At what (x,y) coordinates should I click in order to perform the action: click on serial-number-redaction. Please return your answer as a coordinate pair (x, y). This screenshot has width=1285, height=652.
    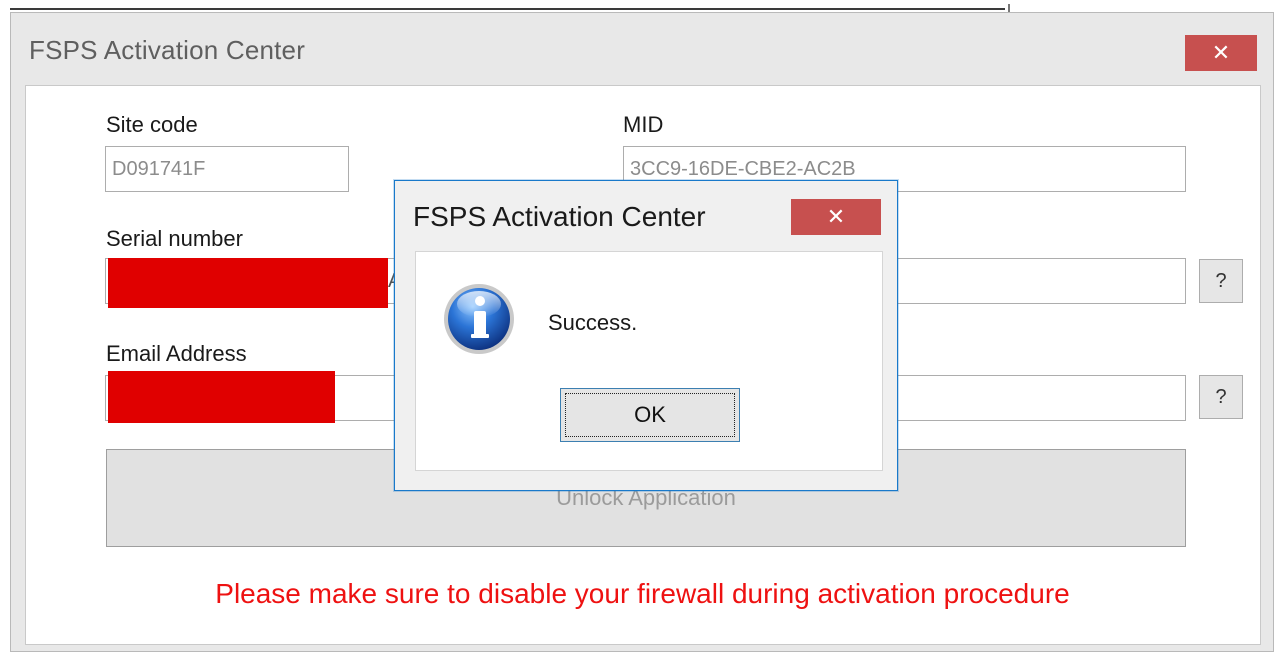
    Looking at the image, I should click on (248, 283).